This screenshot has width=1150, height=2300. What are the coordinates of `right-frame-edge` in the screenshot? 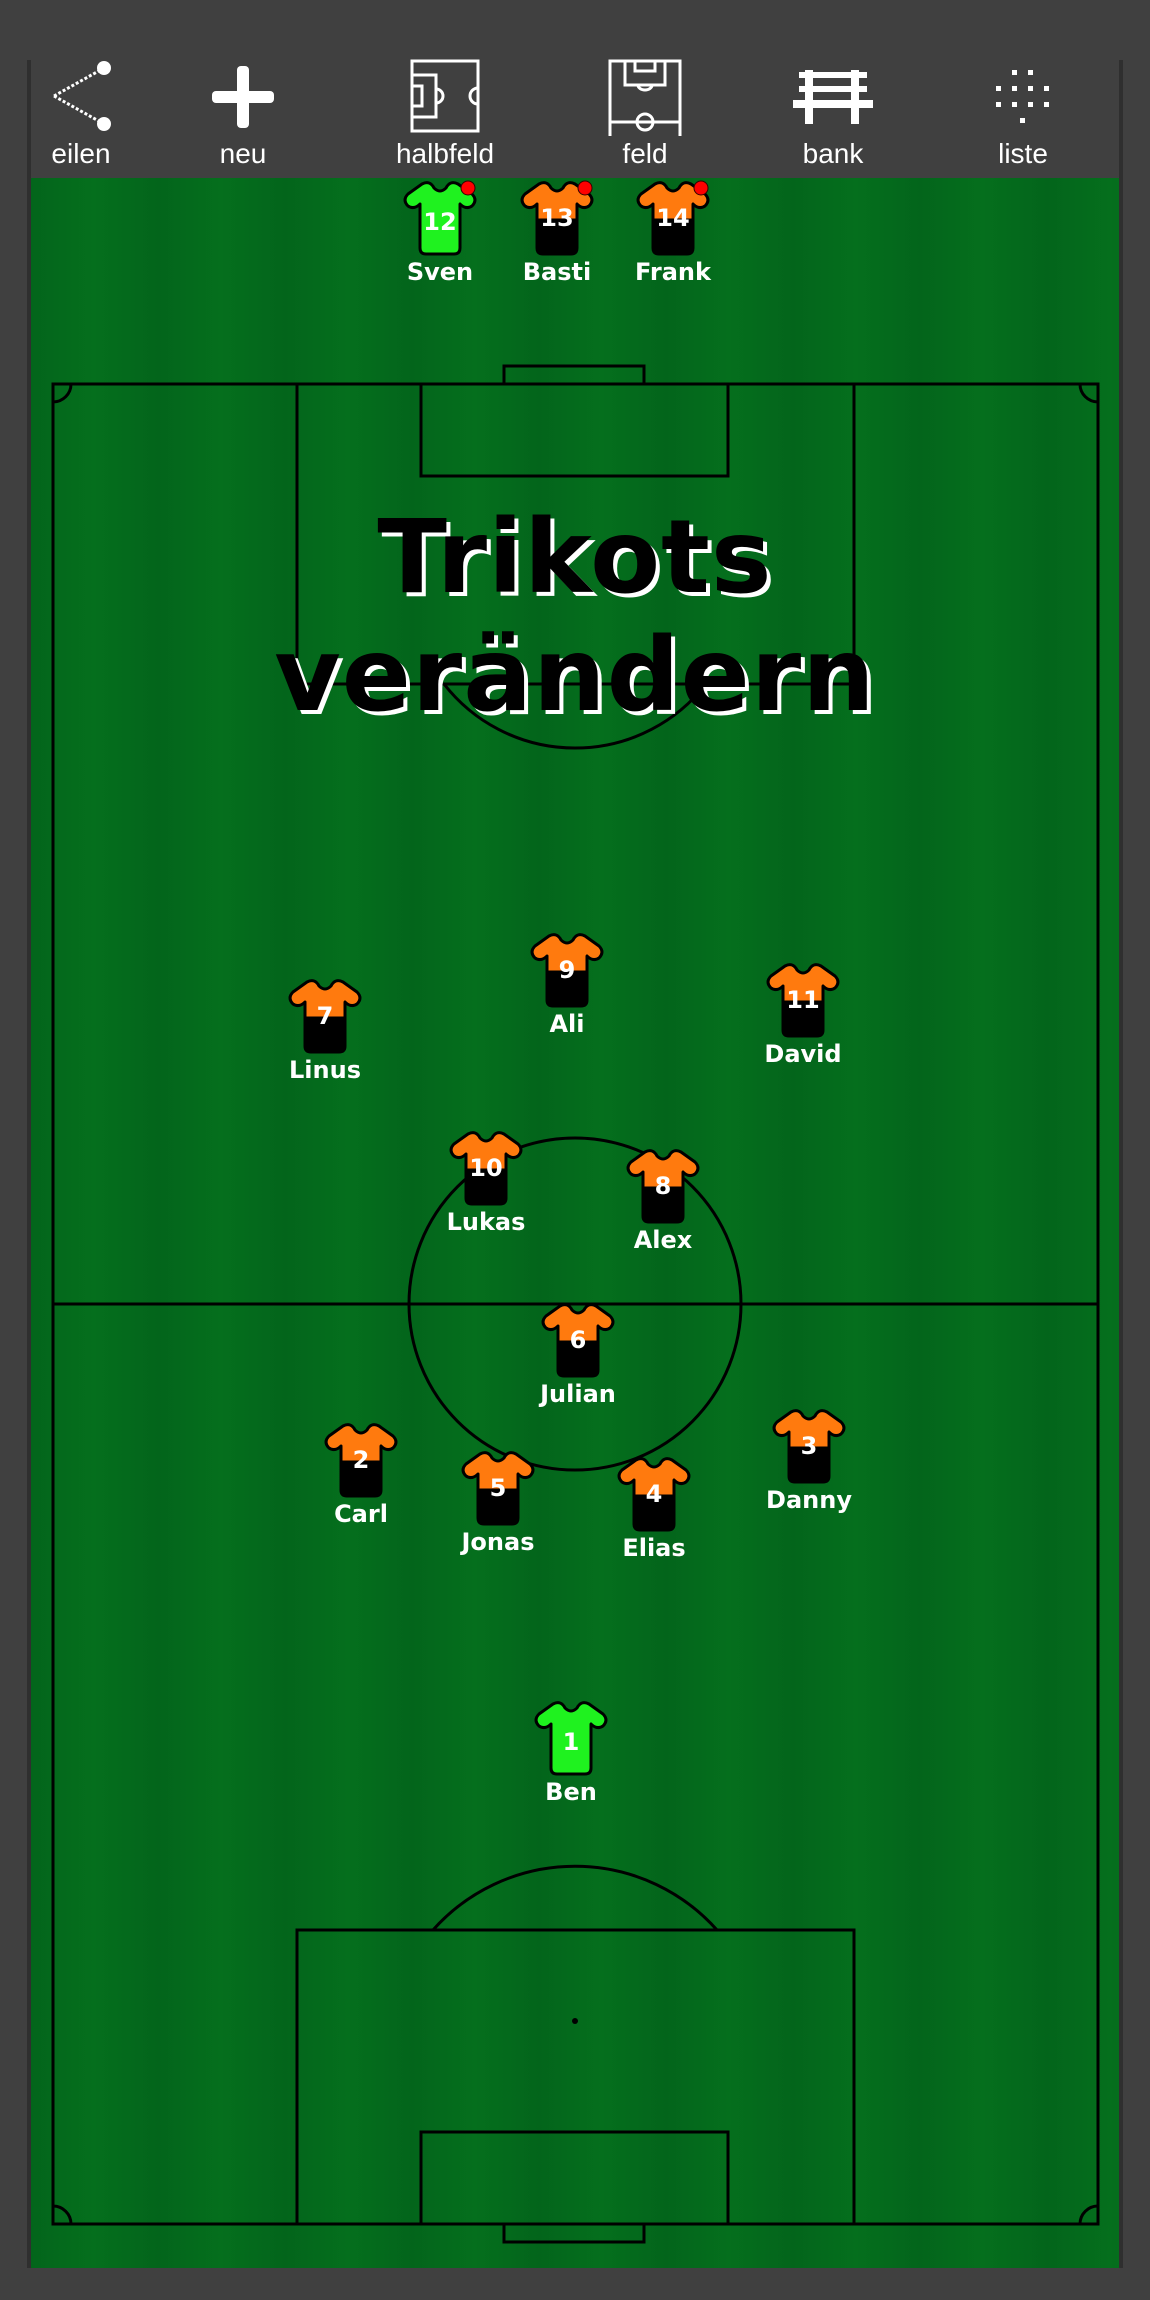 It's located at (1121, 1164).